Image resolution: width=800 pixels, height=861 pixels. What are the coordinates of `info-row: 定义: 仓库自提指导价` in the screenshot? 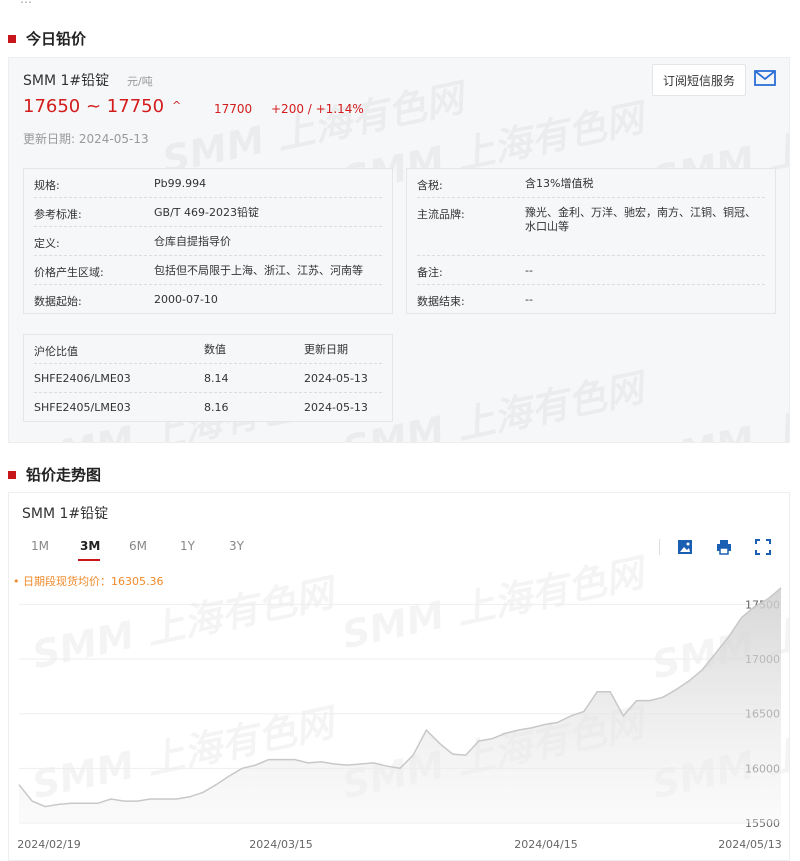 It's located at (208, 241).